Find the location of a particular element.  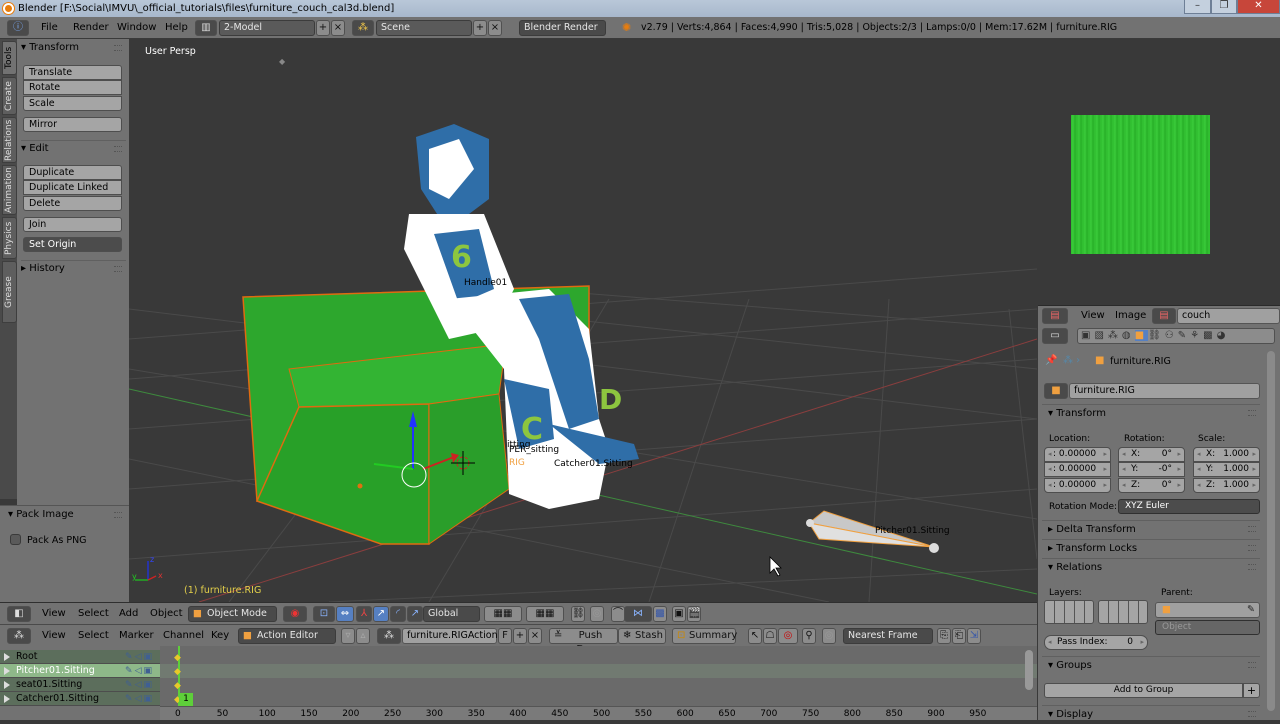

fake-user-button: F is located at coordinates (505, 636).